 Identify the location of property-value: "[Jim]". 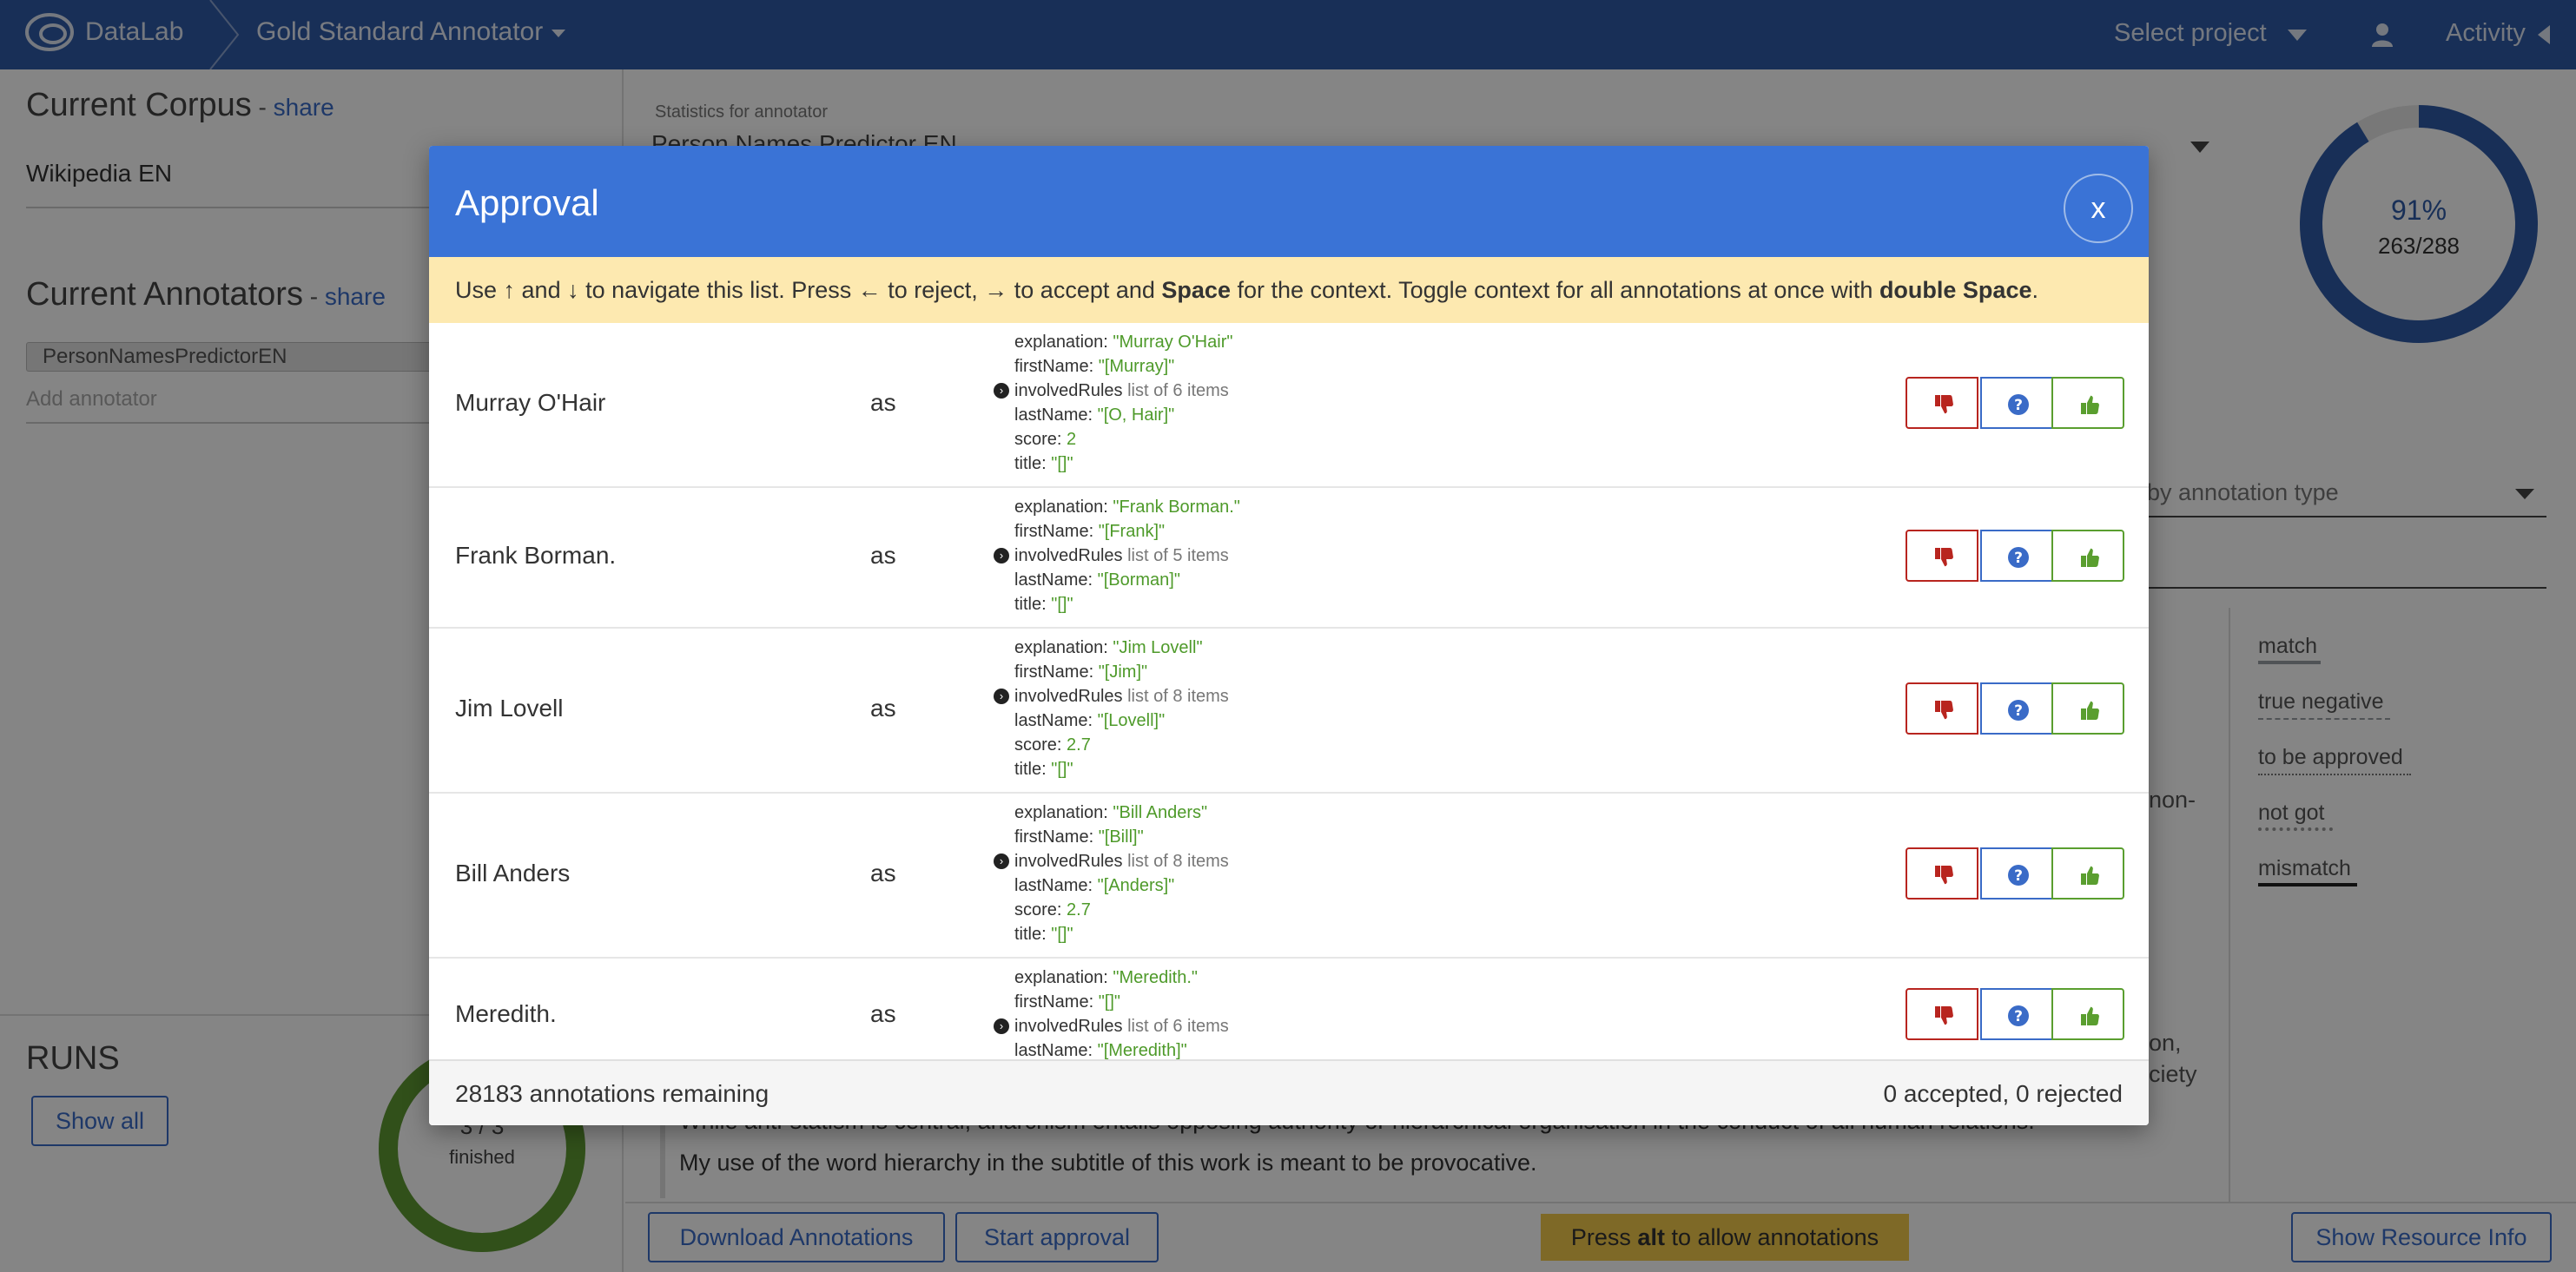
(1123, 672).